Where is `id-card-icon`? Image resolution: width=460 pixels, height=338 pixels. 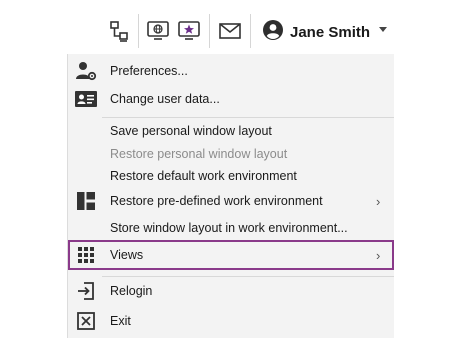
id-card-icon is located at coordinates (86, 99).